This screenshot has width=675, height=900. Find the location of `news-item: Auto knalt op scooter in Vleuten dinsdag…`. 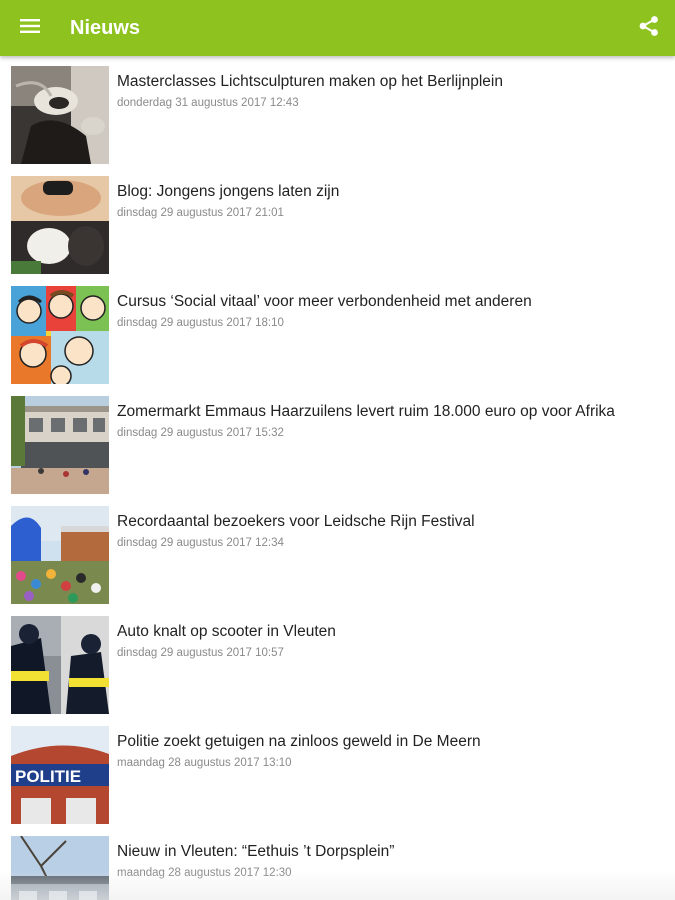

news-item: Auto knalt op scooter in Vleuten dinsdag… is located at coordinates (337, 661).